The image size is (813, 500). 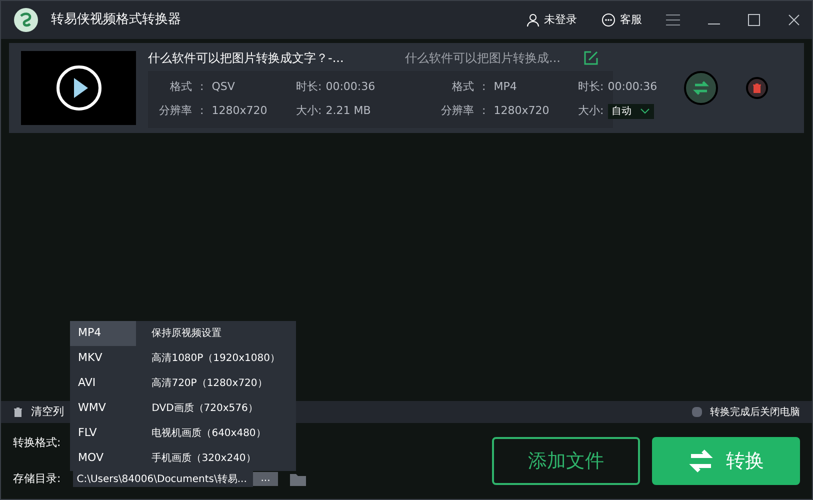 I want to click on checkbox, so click(x=697, y=412).